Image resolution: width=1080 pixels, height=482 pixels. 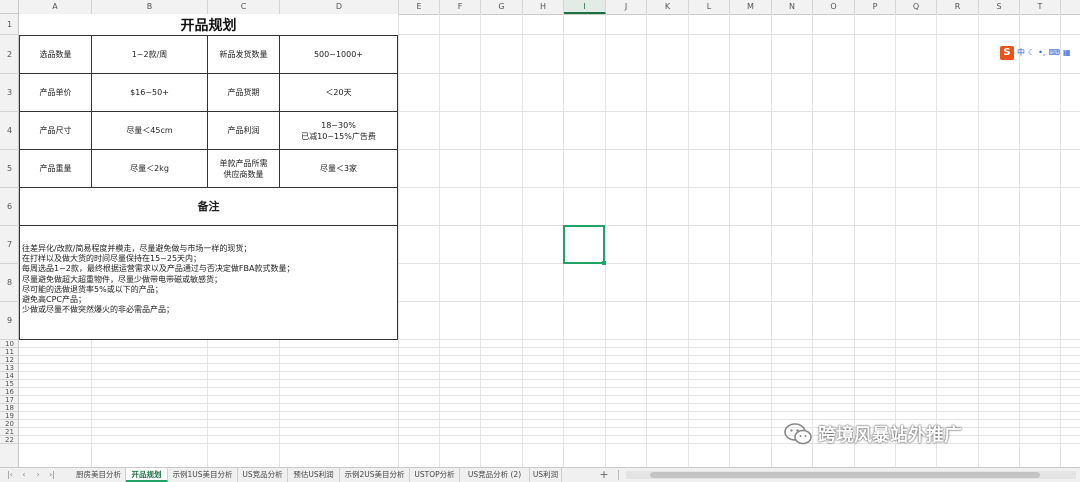 What do you see at coordinates (460, 7) in the screenshot?
I see `column-header-f: F` at bounding box center [460, 7].